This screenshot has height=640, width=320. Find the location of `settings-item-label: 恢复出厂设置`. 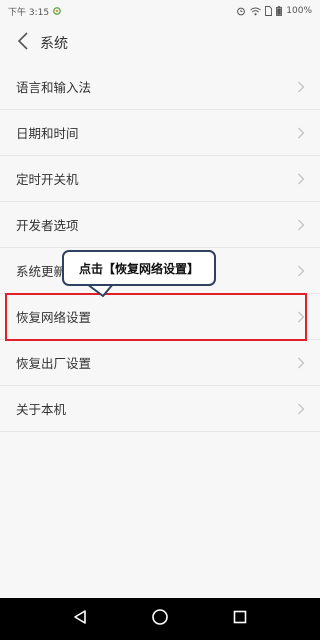

settings-item-label: 恢复出厂设置 is located at coordinates (54, 363).